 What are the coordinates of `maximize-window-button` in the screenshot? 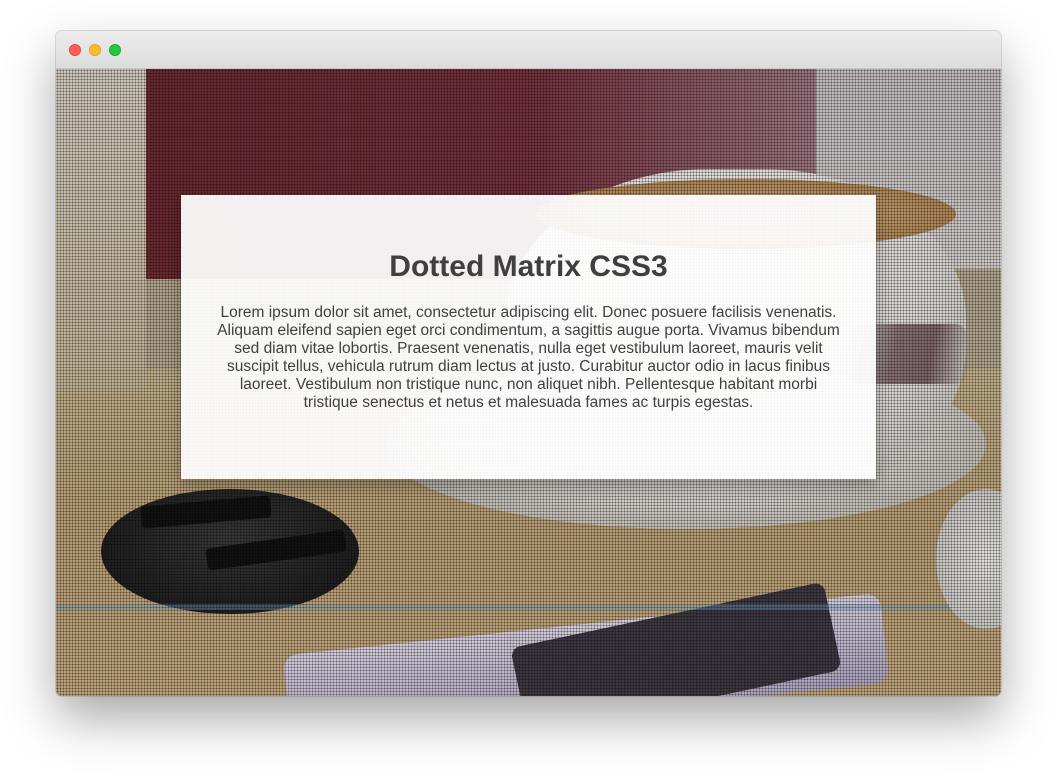 It's located at (115, 50).